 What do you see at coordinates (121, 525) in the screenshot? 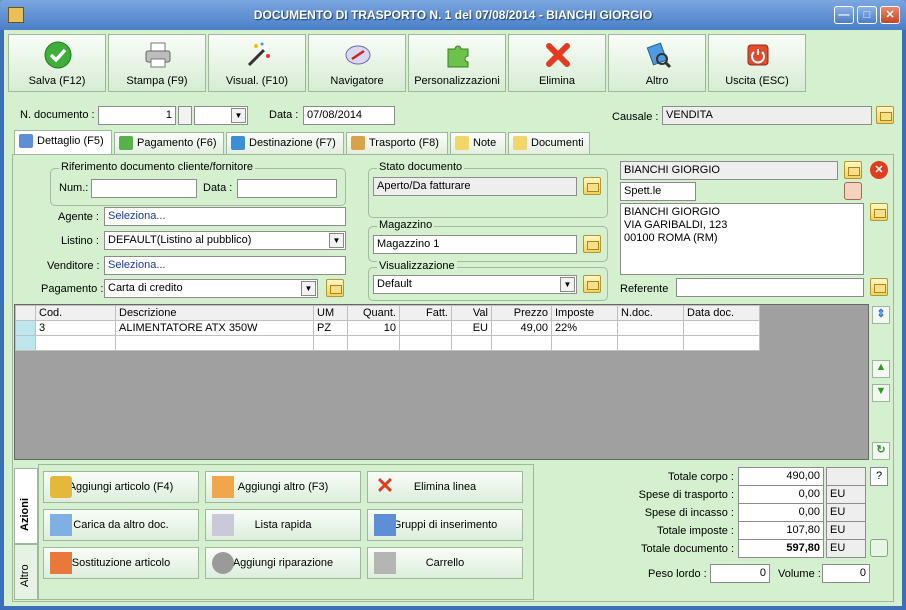
I see `load-doc-button: Carica da altro doc.` at bounding box center [121, 525].